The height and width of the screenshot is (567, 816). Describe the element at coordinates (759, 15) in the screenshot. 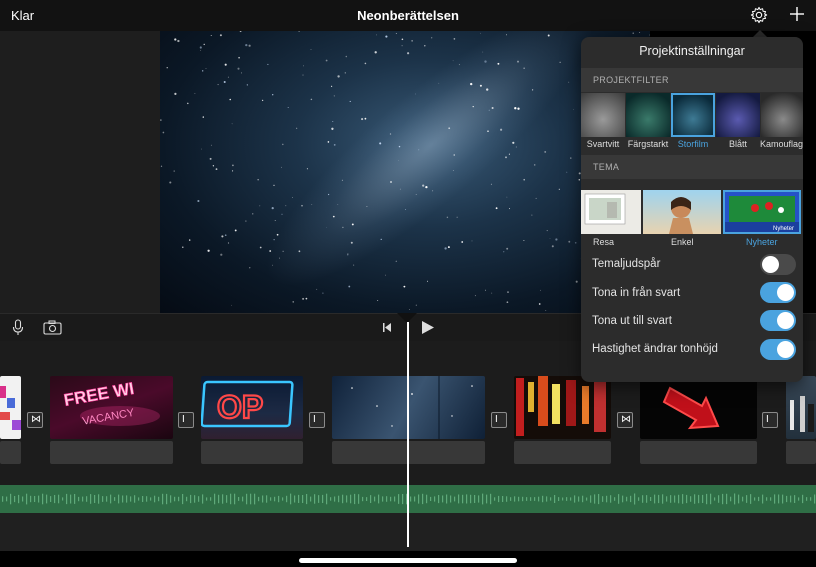

I see `gear-icon` at that location.